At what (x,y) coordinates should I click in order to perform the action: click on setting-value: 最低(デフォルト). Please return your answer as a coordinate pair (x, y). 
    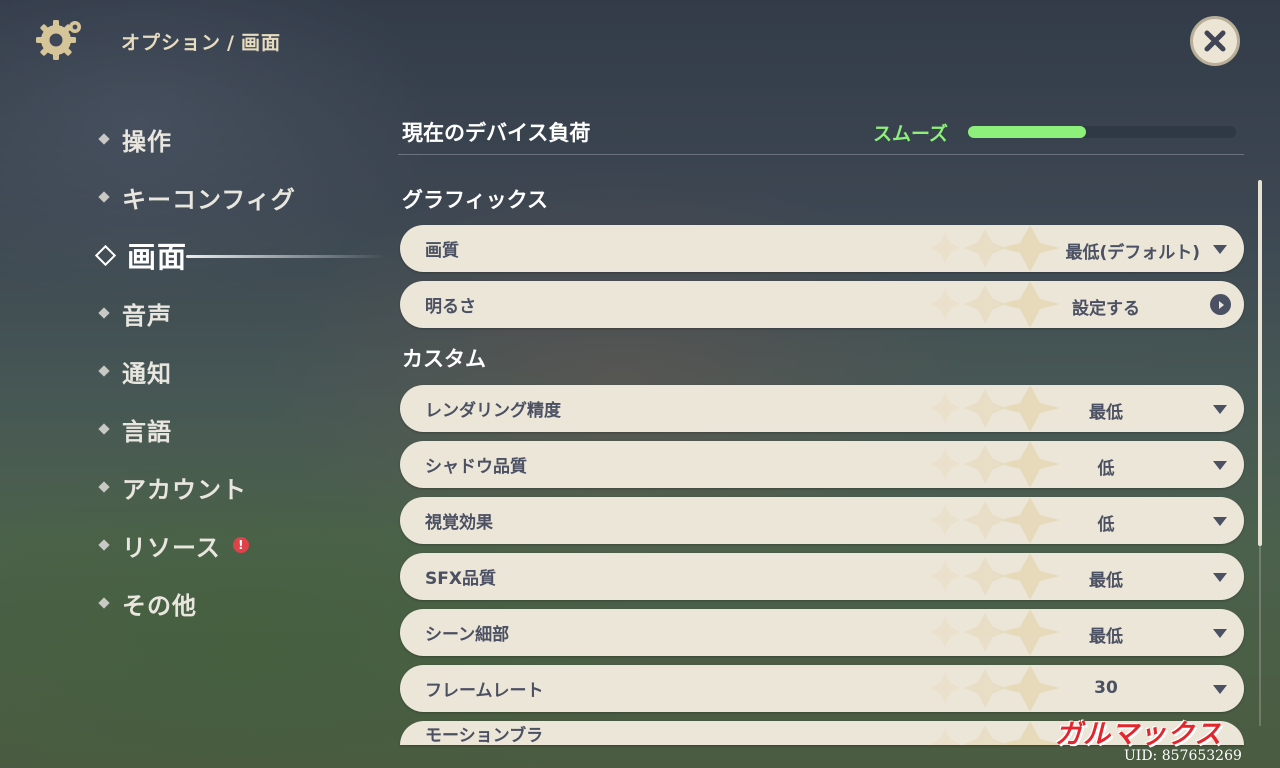
    Looking at the image, I should click on (1132, 253).